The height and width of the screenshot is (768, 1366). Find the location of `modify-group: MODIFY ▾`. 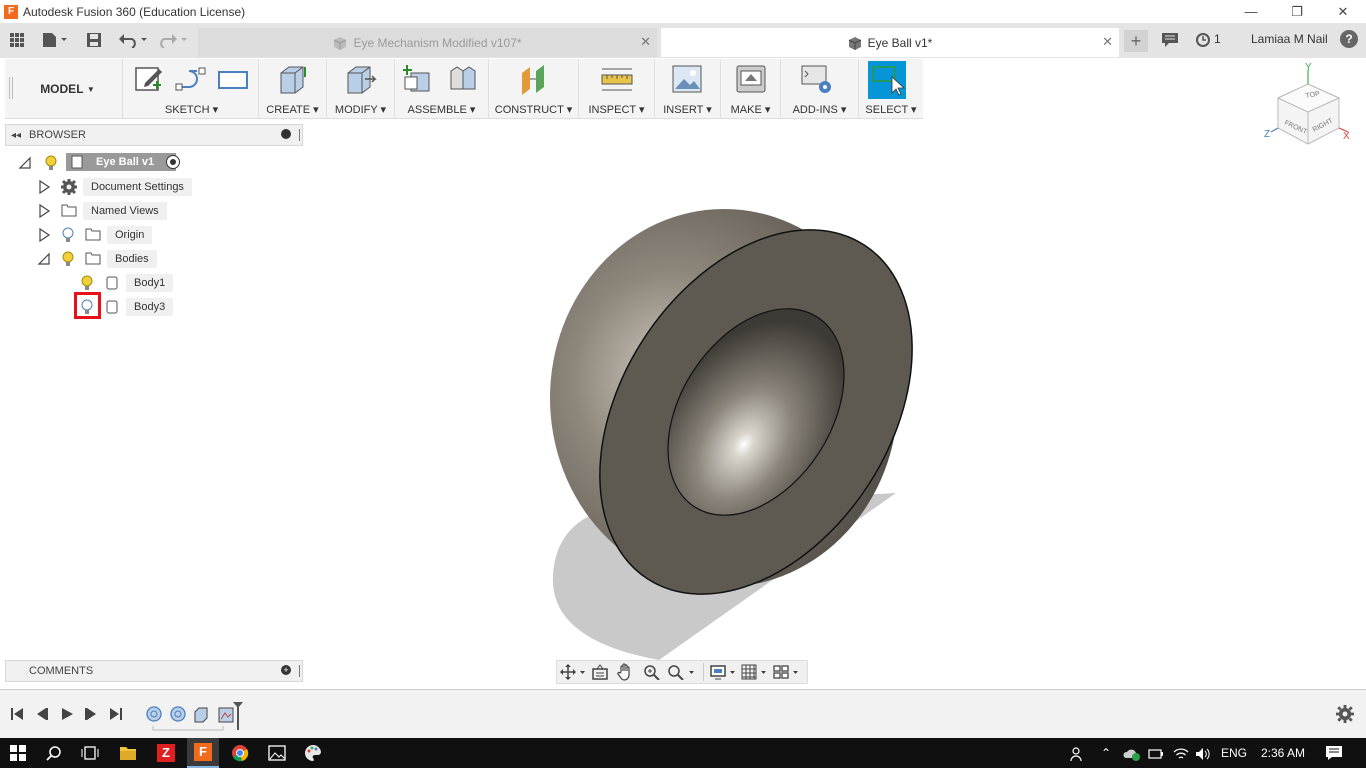

modify-group: MODIFY ▾ is located at coordinates (361, 89).